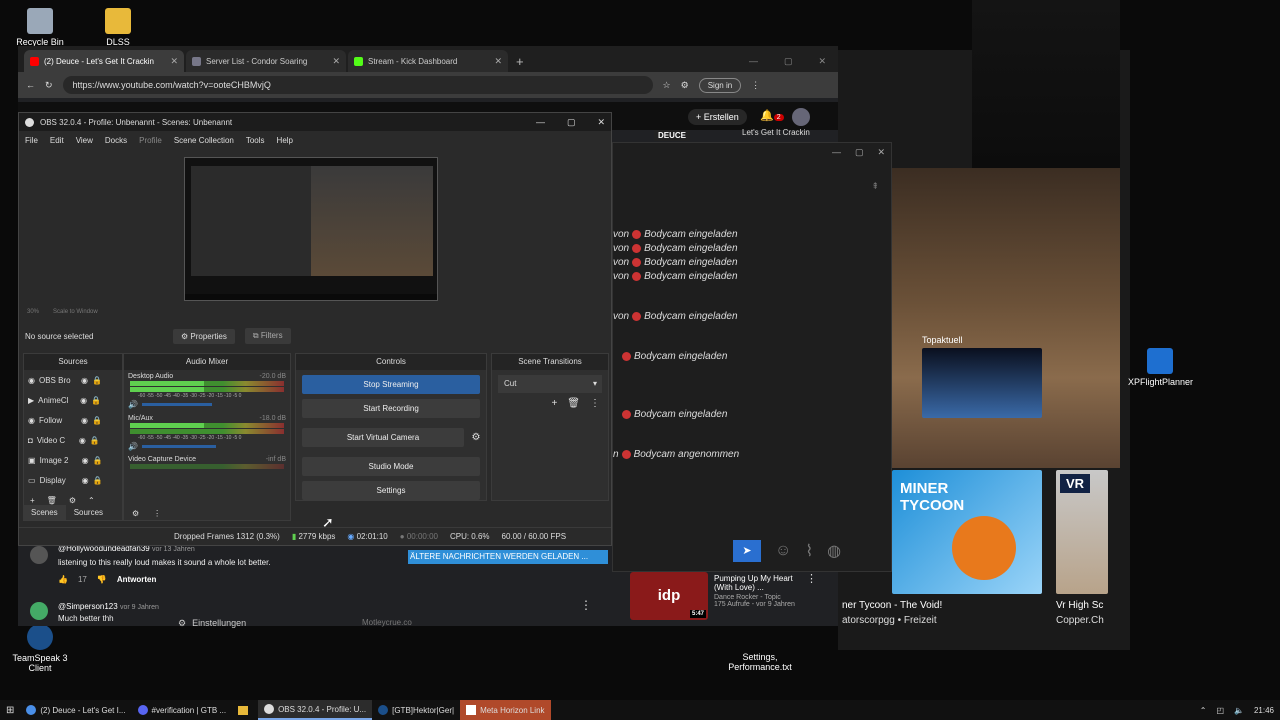 The image size is (1280, 720). I want to click on menu-help: Help, so click(285, 140).